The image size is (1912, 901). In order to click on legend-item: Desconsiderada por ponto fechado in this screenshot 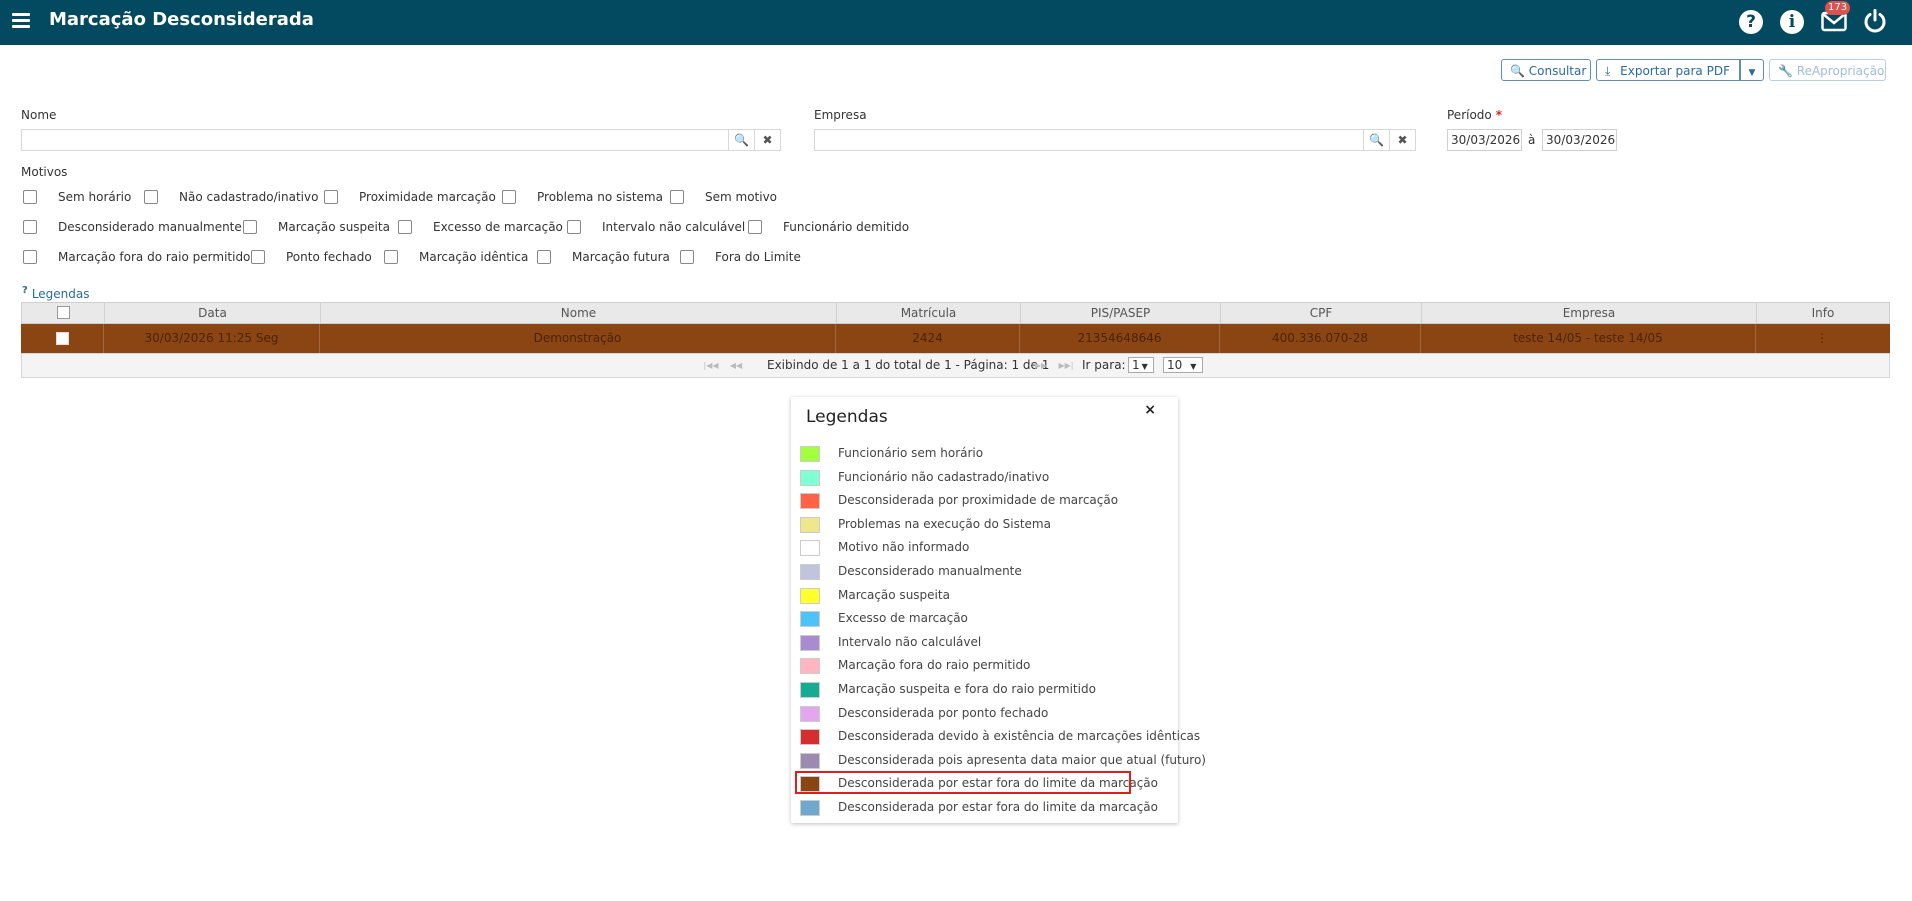, I will do `click(984, 714)`.